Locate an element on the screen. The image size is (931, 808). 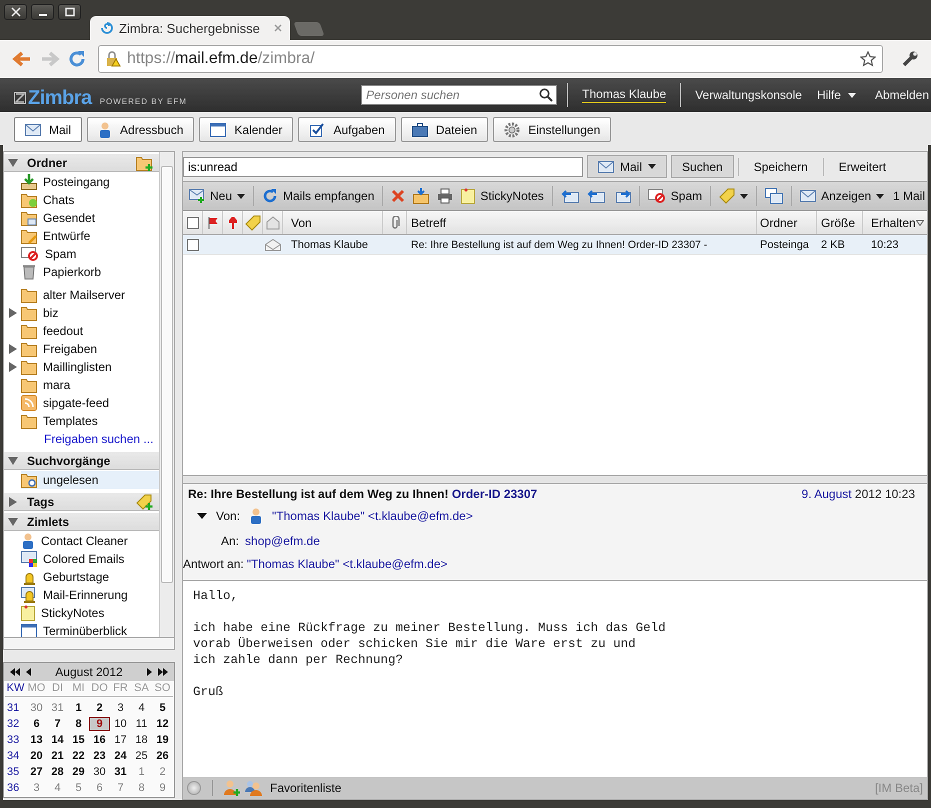
user-name: Thomas Klaube is located at coordinates (624, 95).